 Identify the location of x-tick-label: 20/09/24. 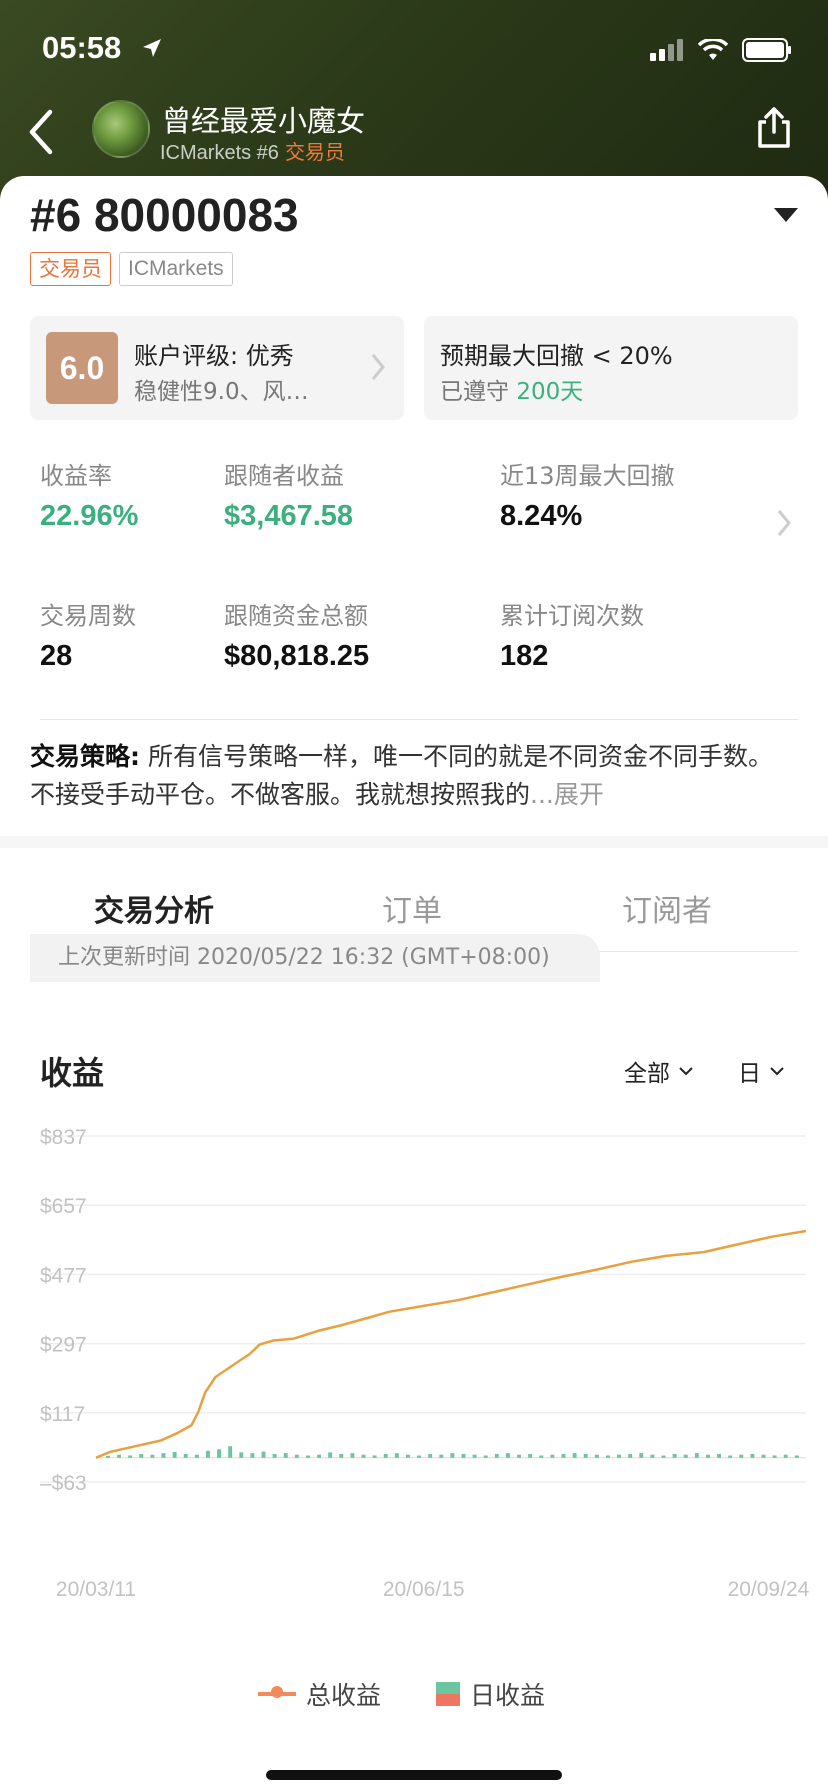
(769, 1589).